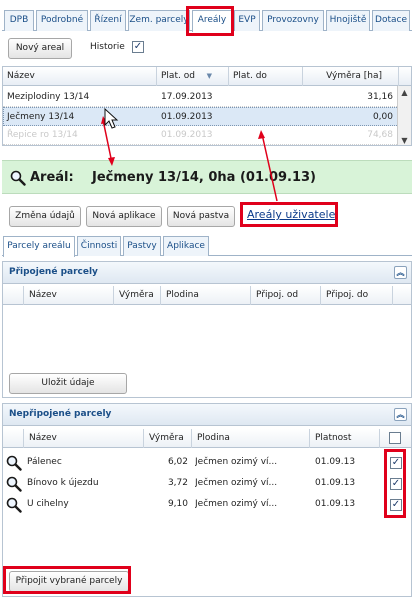 This screenshot has width=414, height=600. Describe the element at coordinates (124, 216) in the screenshot. I see `new-application-button: Nová aplikace` at that location.